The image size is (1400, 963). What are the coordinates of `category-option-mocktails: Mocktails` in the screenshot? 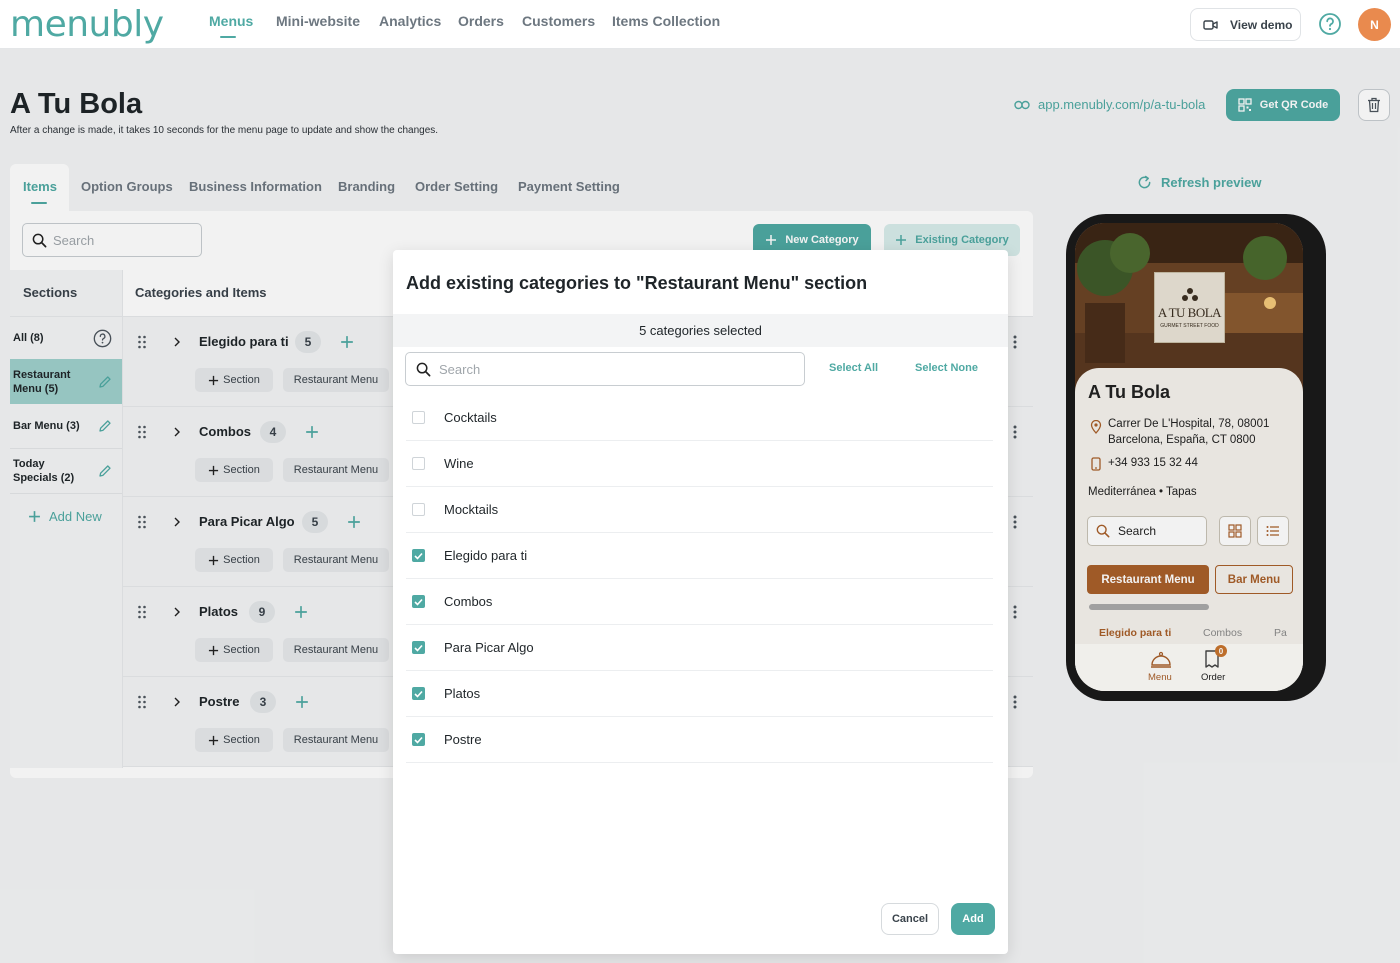 It's located at (699, 510).